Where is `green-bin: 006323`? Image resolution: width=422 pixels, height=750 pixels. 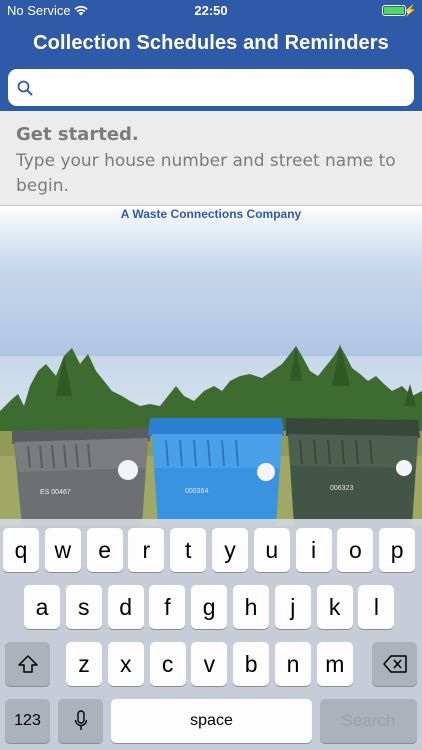
green-bin: 006323 is located at coordinates (353, 472).